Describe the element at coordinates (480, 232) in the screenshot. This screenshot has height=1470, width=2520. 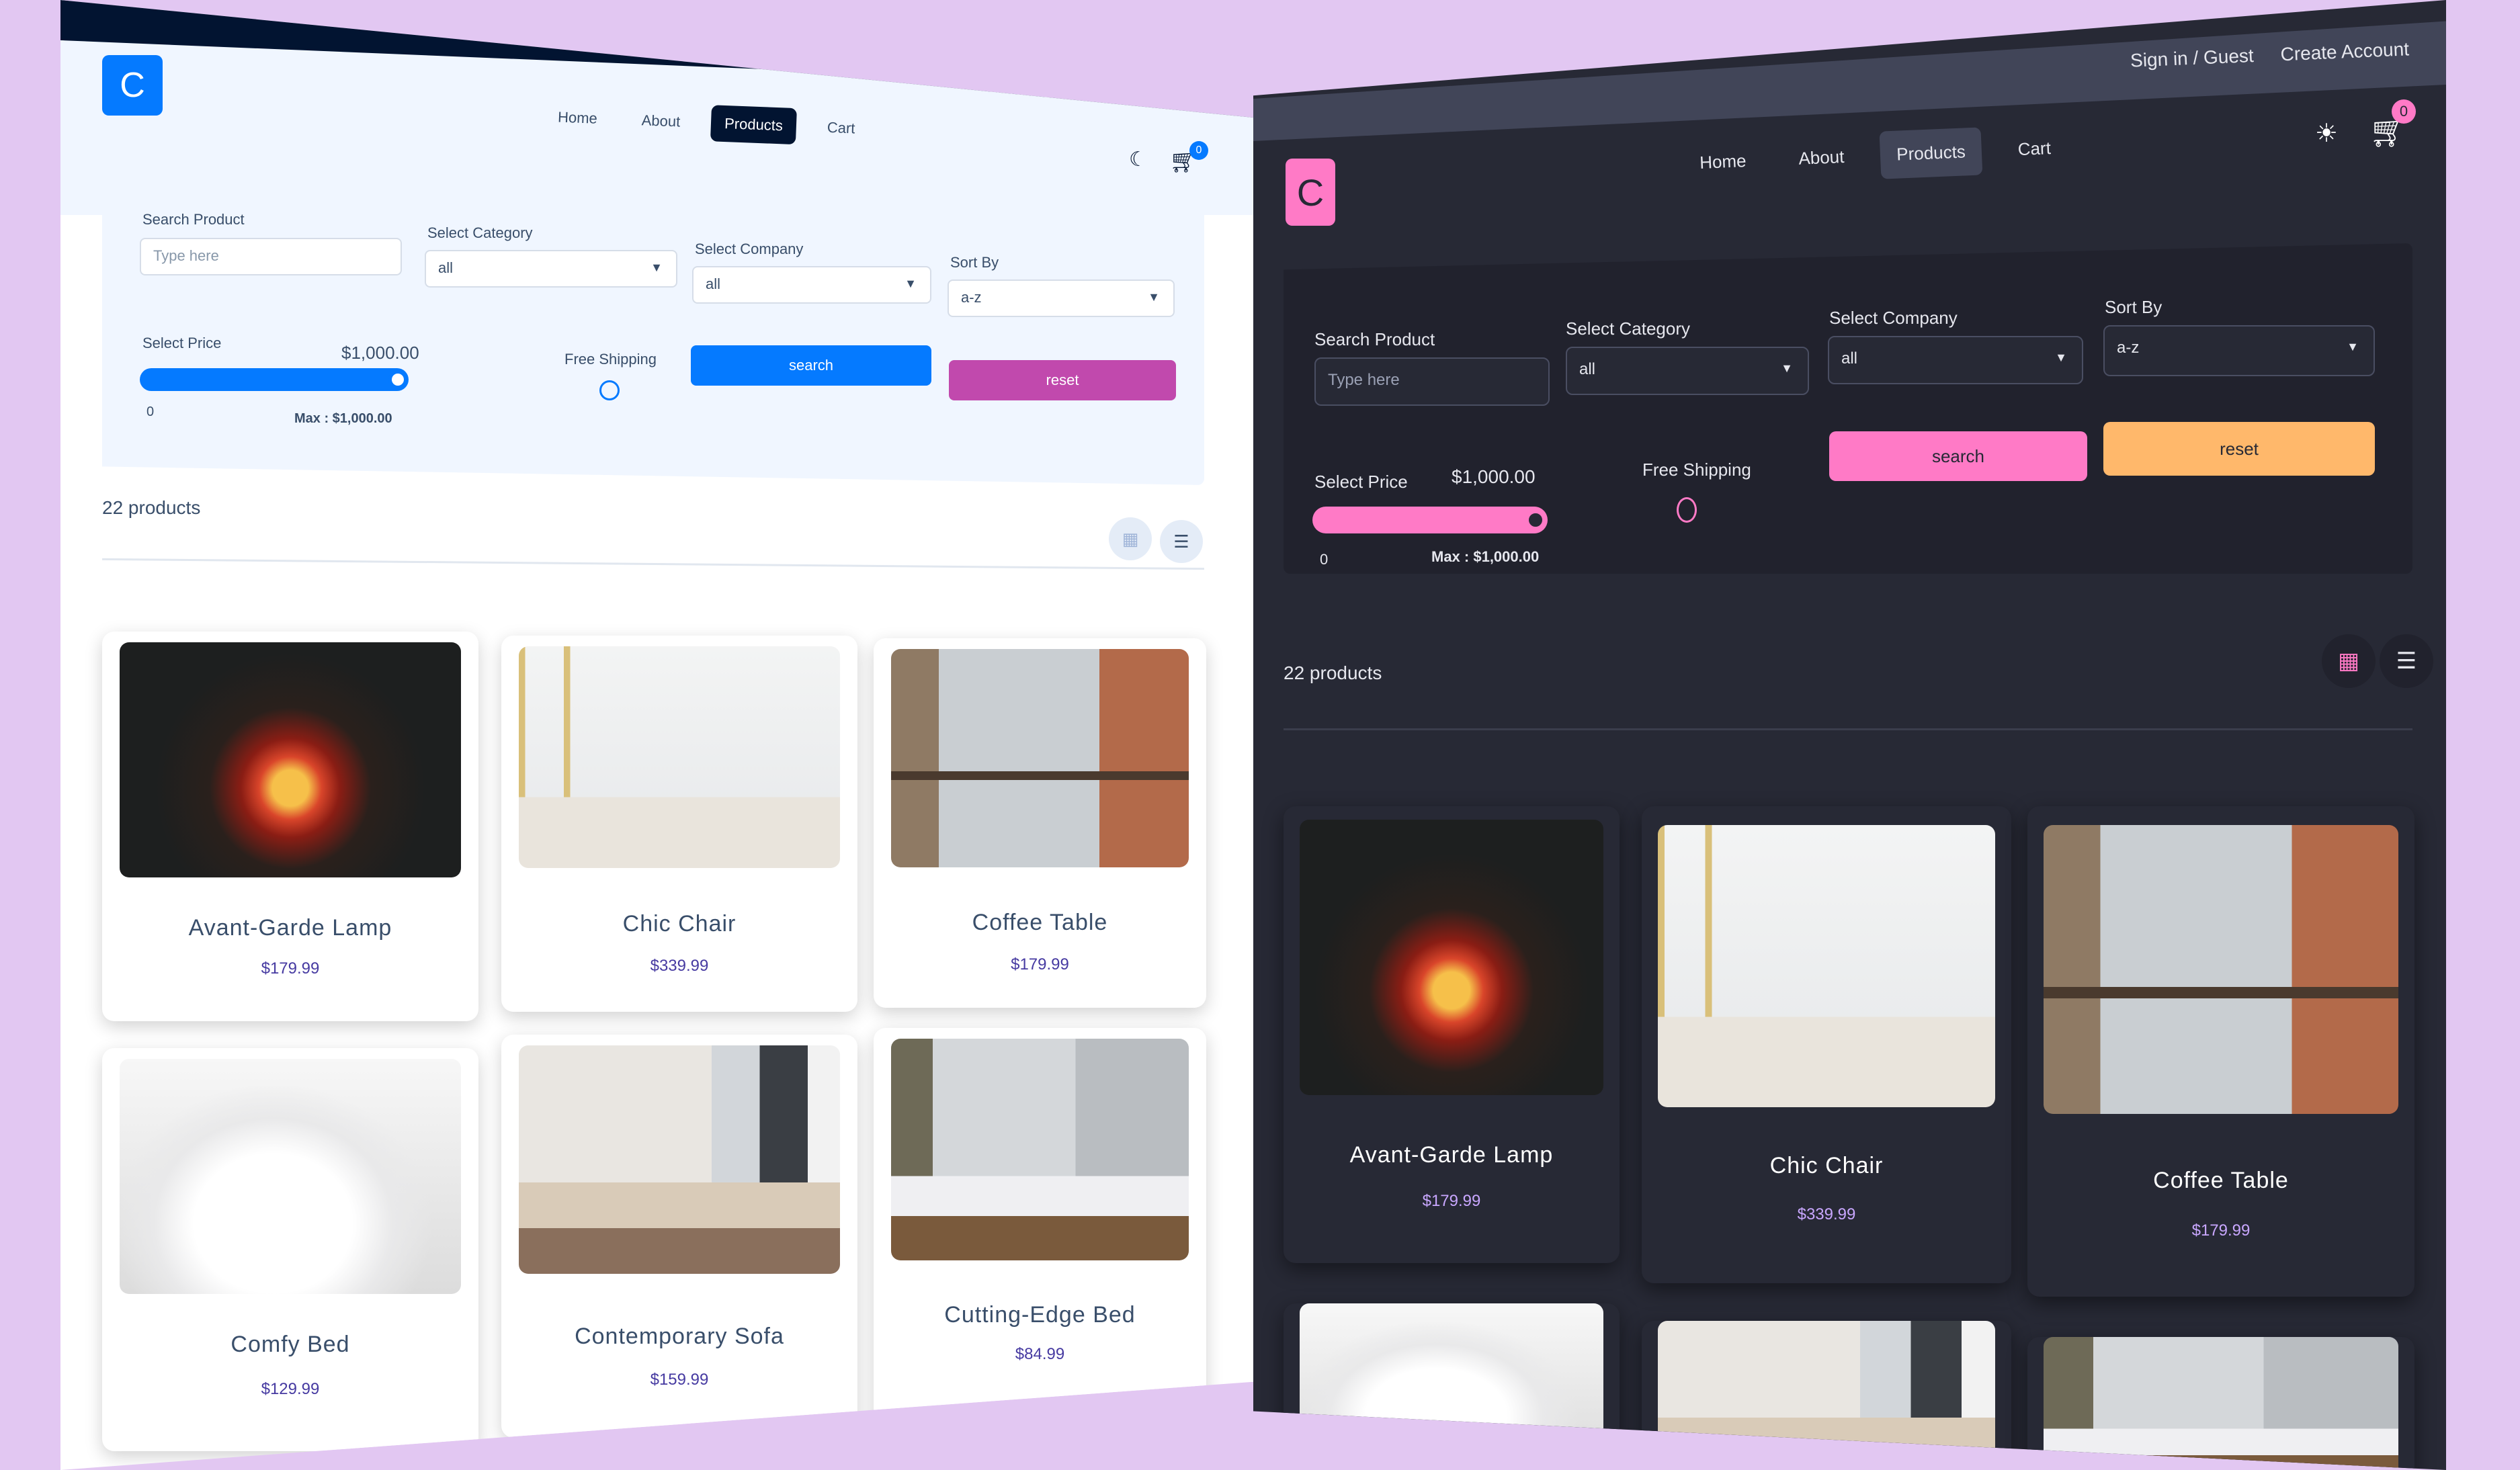
I see `category-label: Select Category` at that location.